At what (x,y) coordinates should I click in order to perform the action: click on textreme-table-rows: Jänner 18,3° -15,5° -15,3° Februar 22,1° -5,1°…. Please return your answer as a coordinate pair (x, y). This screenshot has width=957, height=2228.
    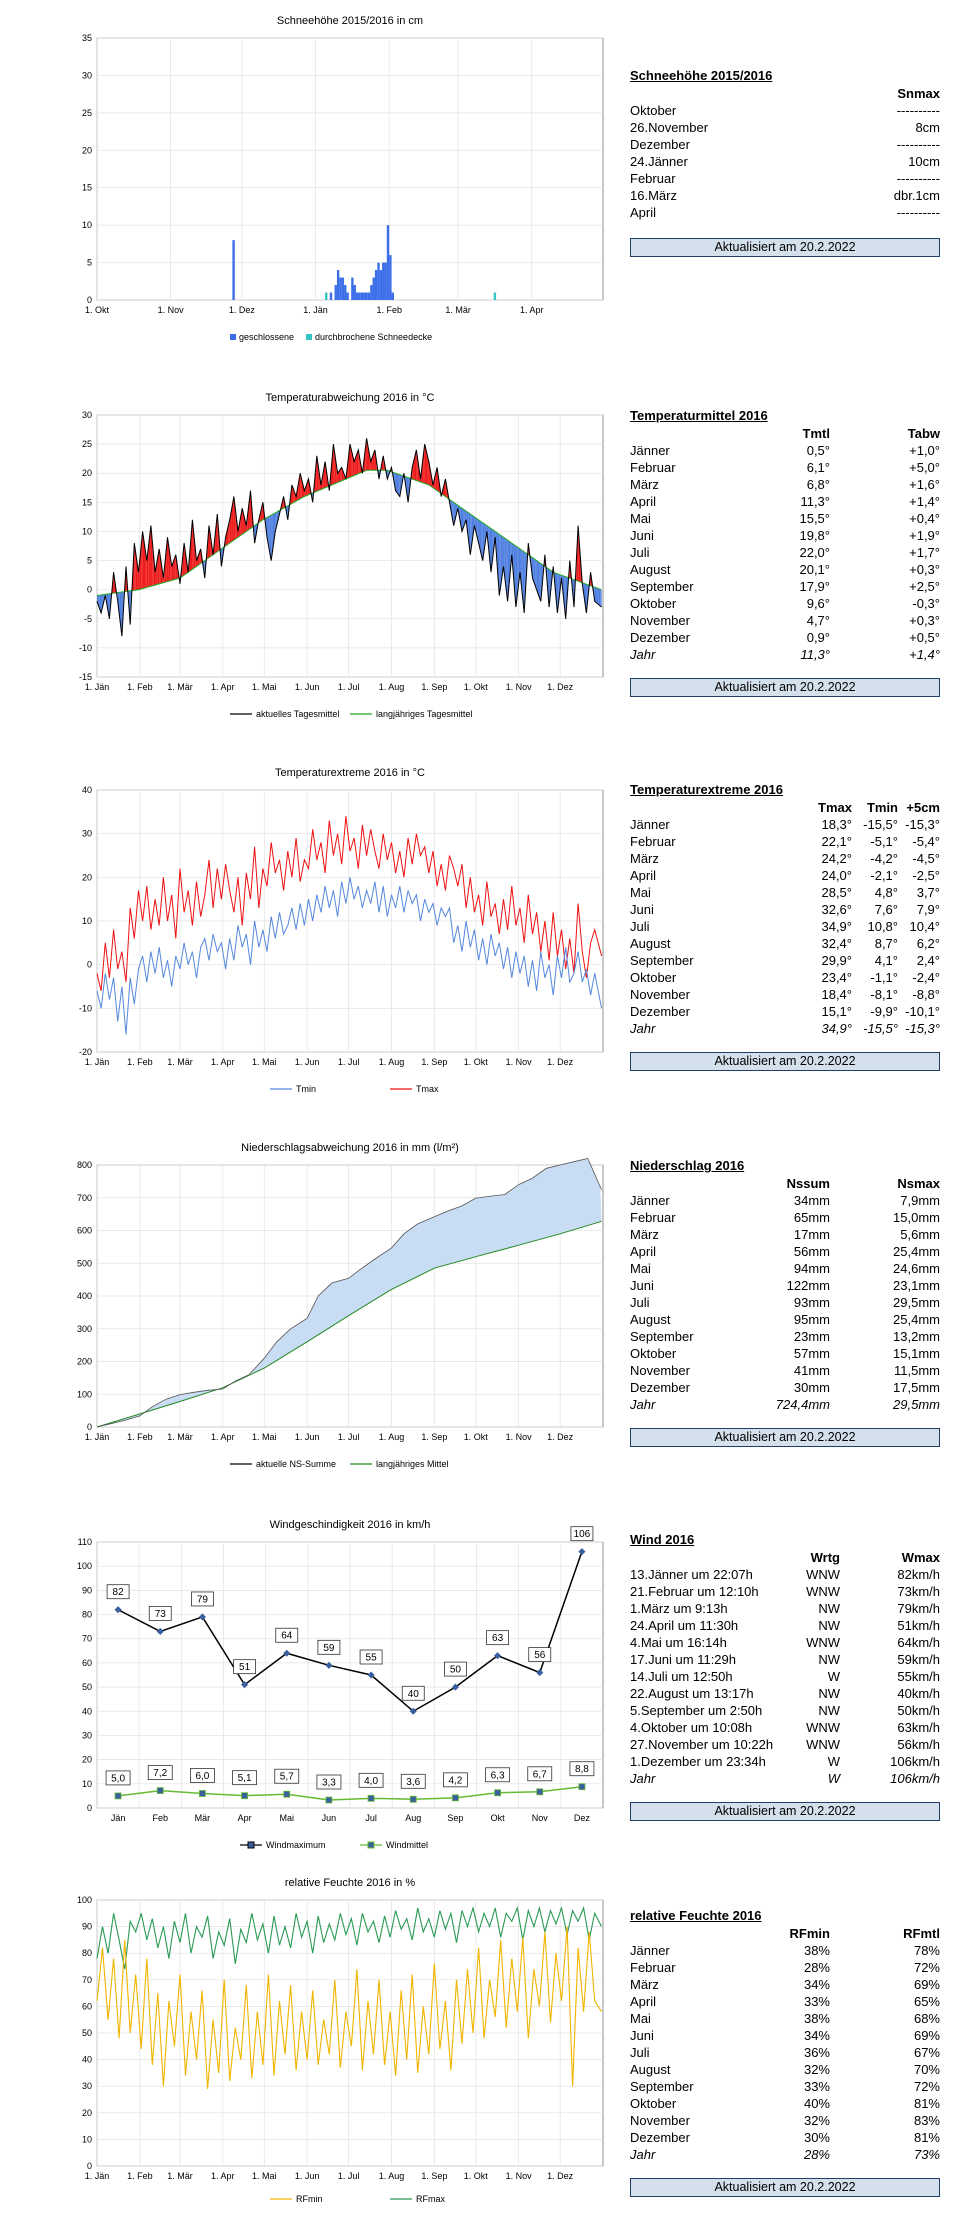
    Looking at the image, I should click on (785, 926).